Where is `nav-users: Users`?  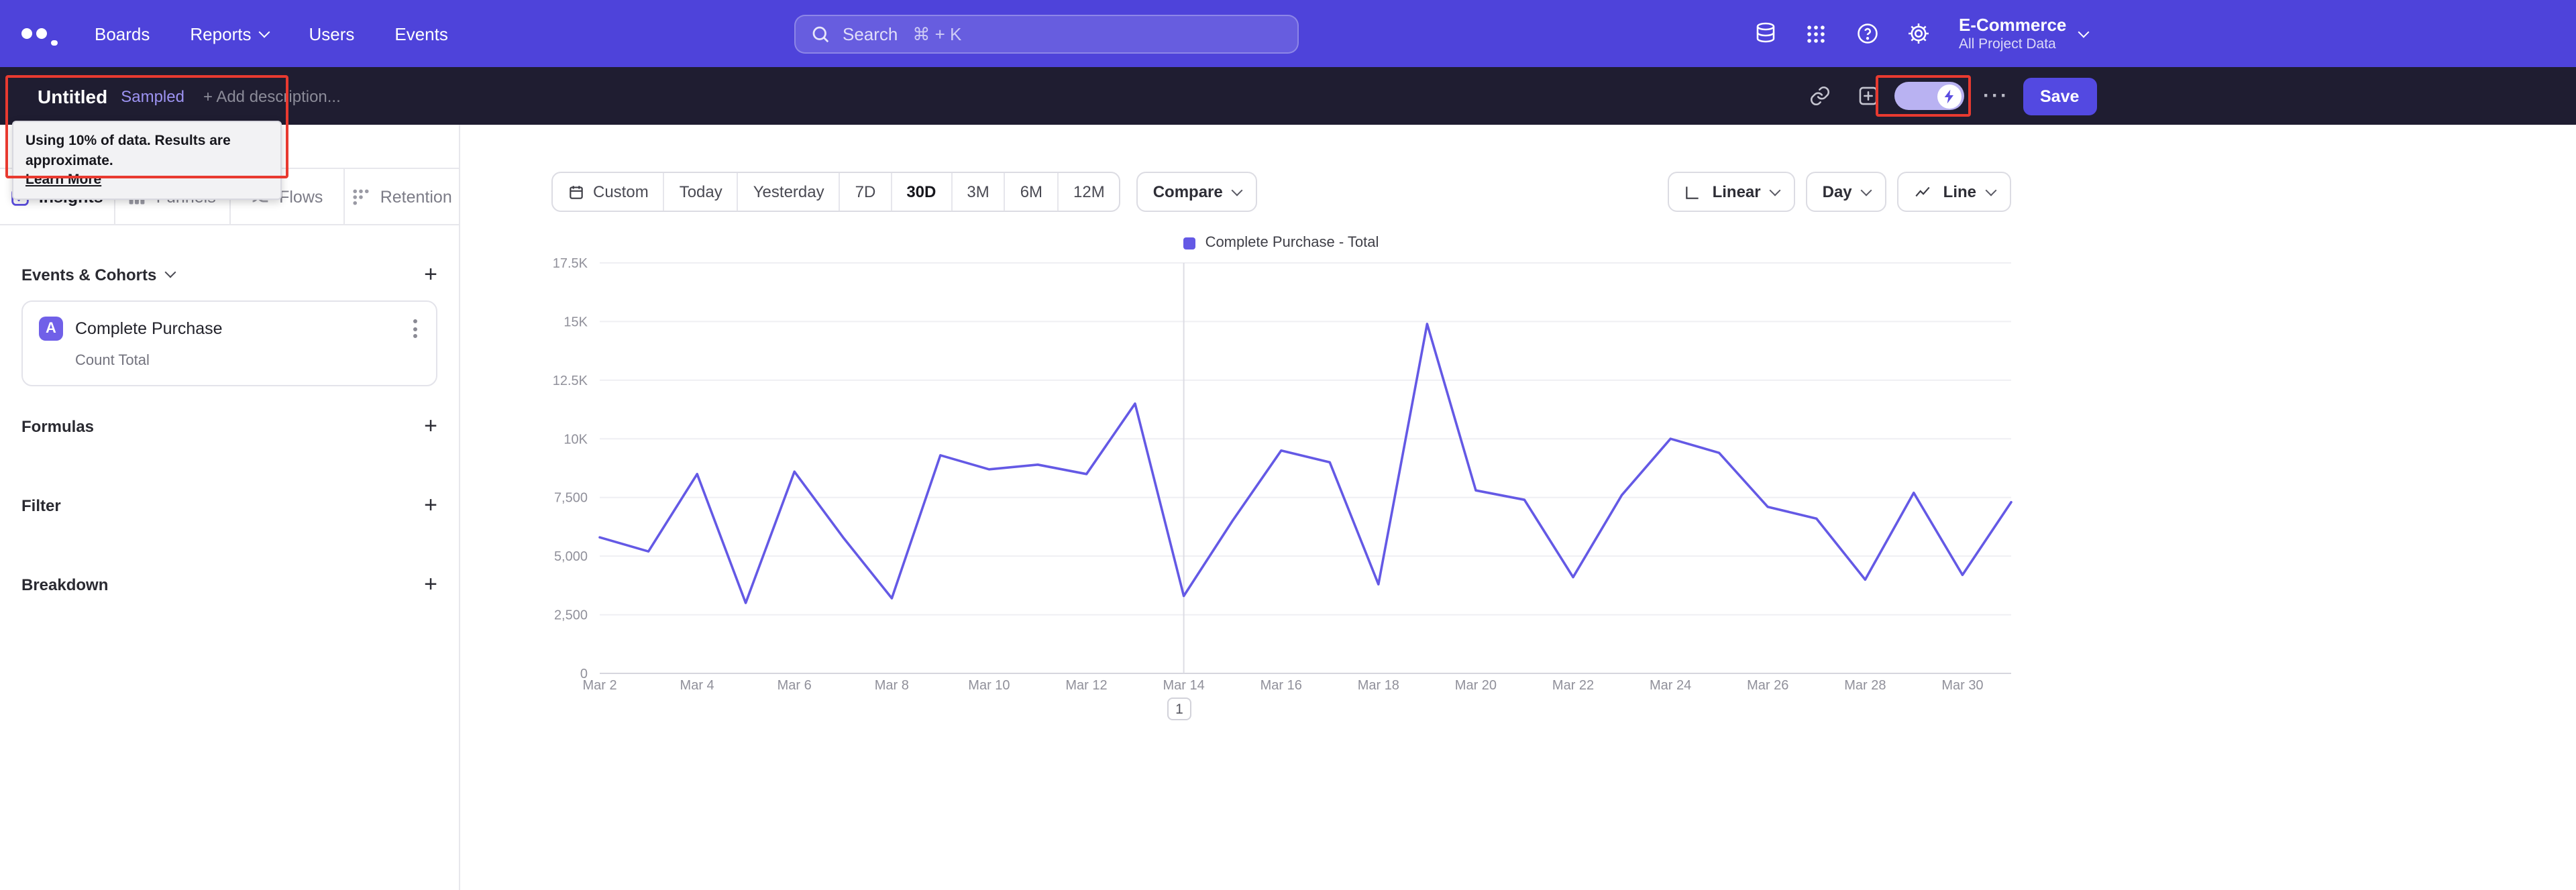 nav-users: Users is located at coordinates (331, 33).